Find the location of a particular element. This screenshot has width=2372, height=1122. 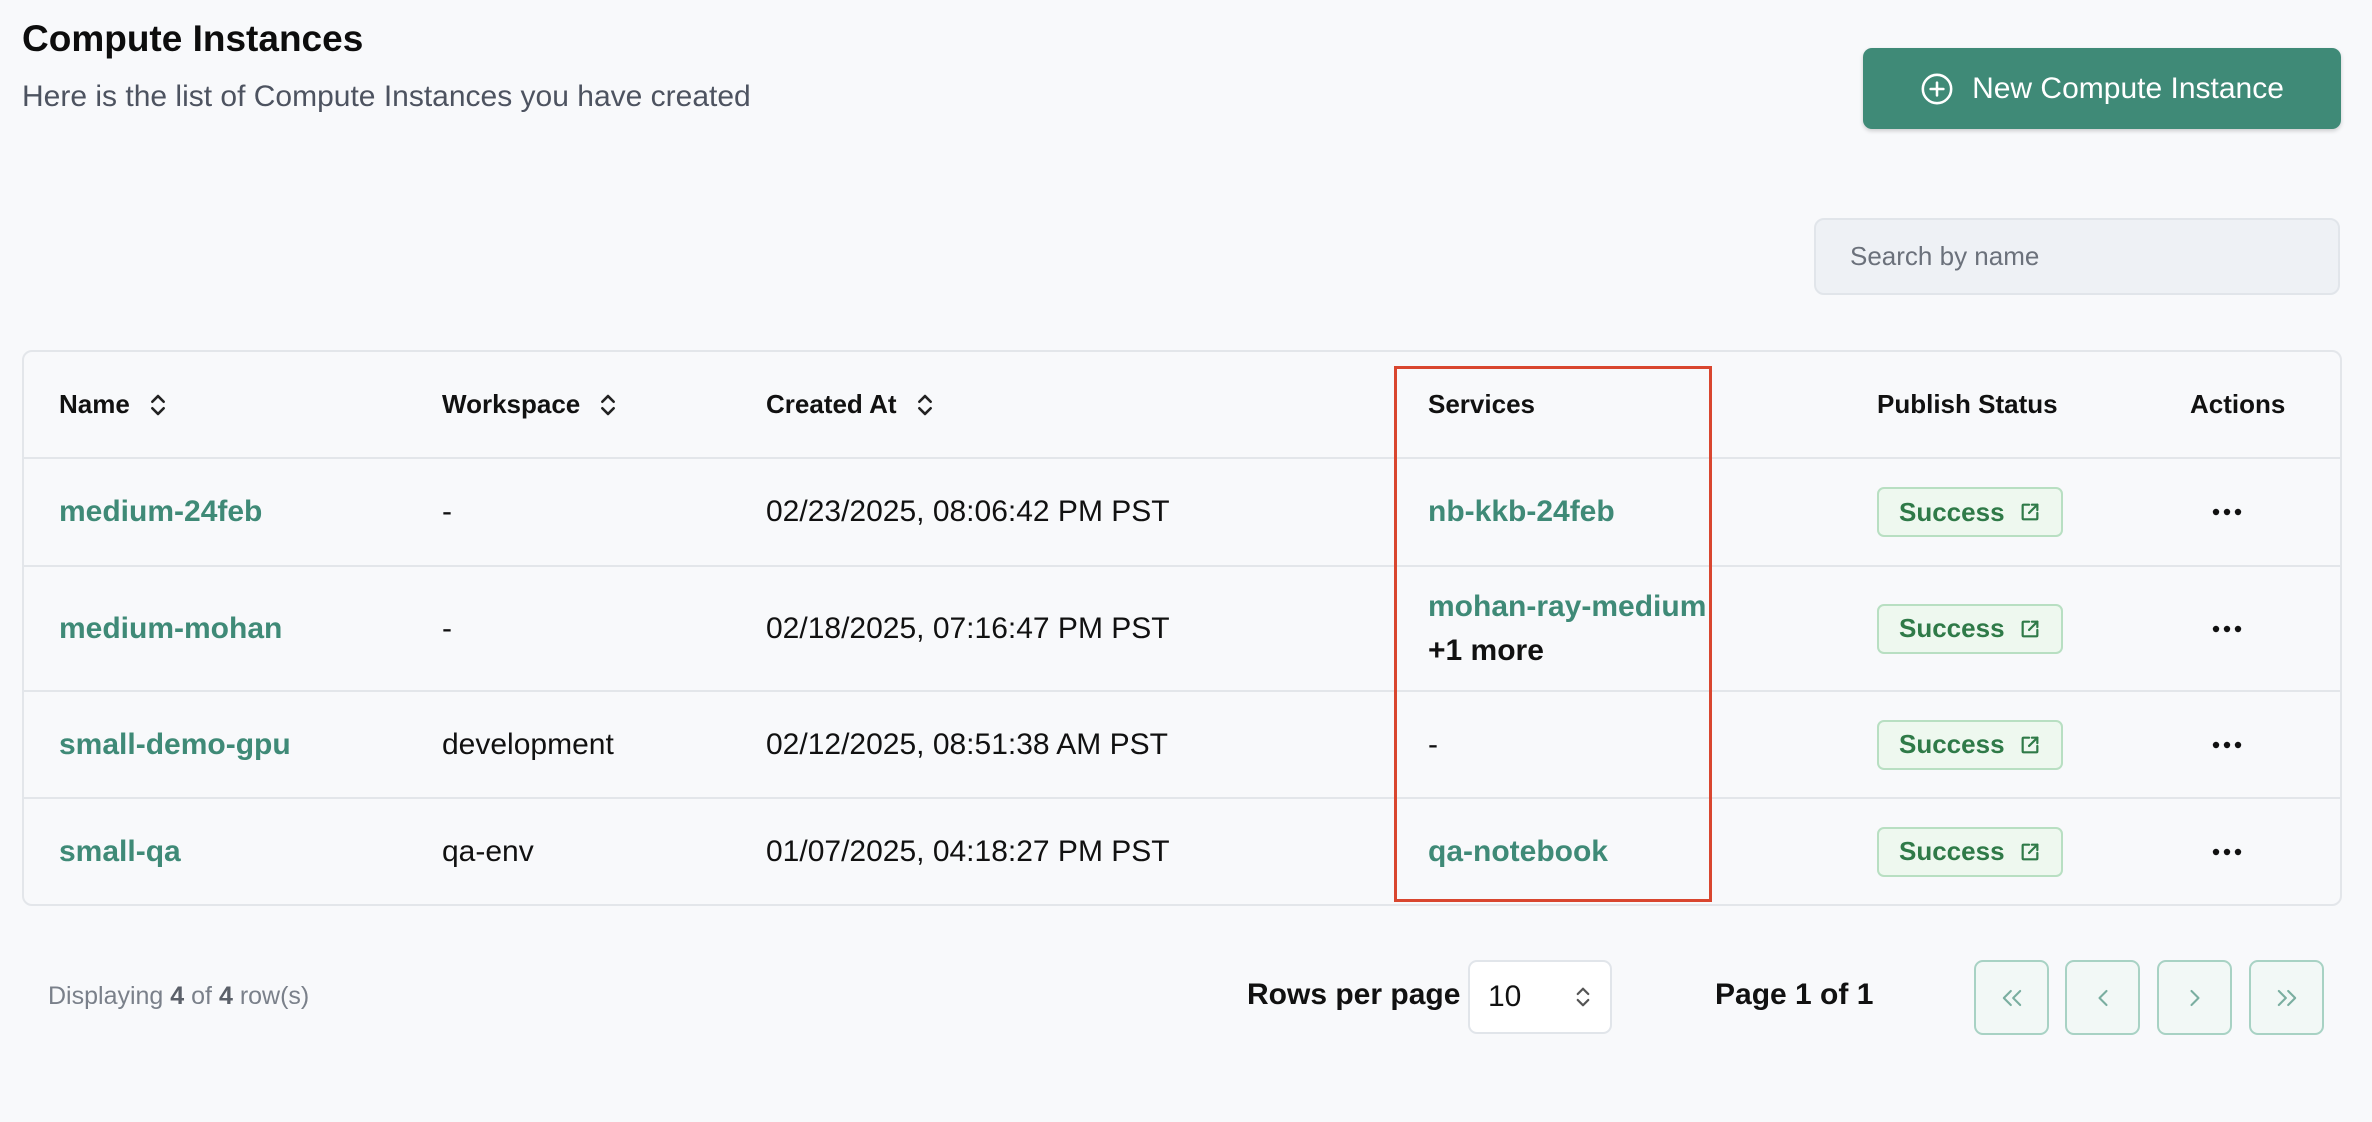

last-page-button is located at coordinates (2286, 997).